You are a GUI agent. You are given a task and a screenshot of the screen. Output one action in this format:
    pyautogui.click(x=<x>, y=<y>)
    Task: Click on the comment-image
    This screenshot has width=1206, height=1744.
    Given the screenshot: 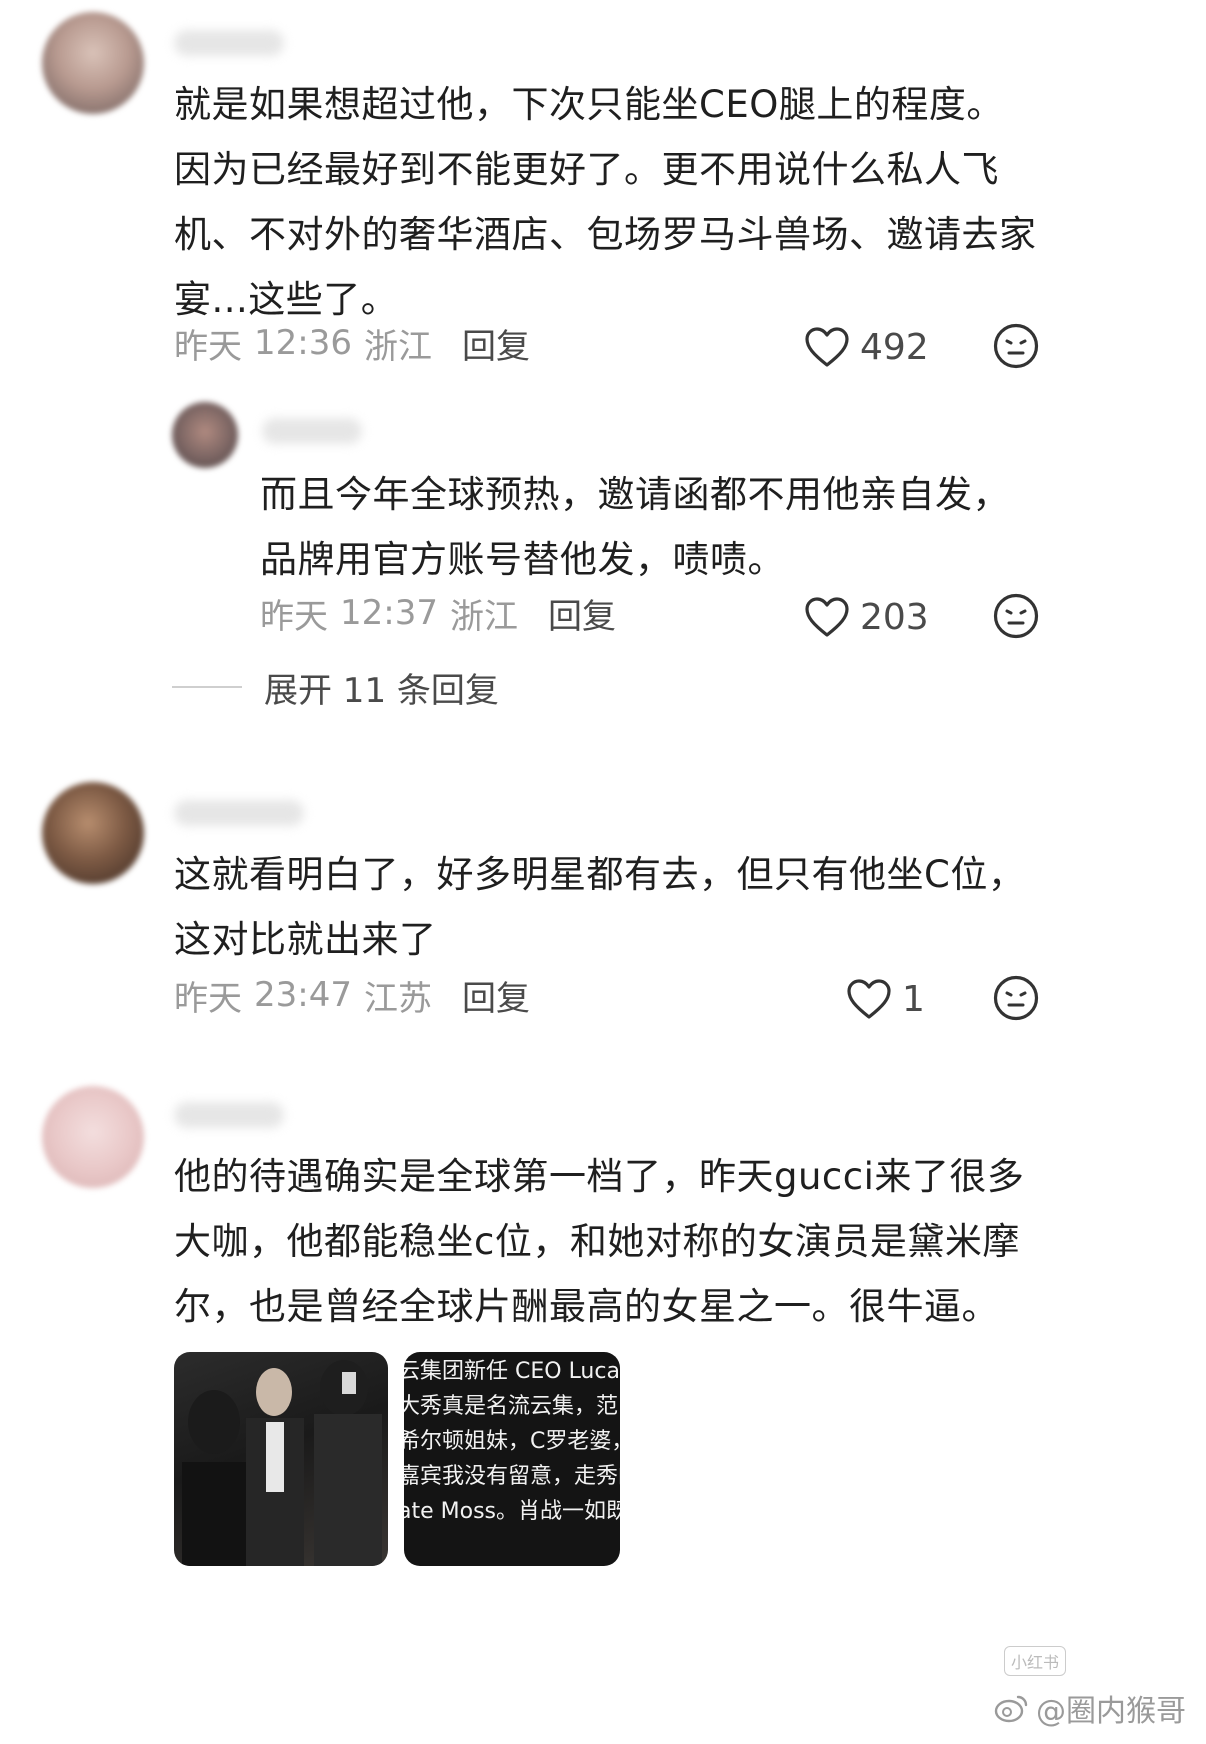 What is the action you would take?
    pyautogui.click(x=281, y=1459)
    